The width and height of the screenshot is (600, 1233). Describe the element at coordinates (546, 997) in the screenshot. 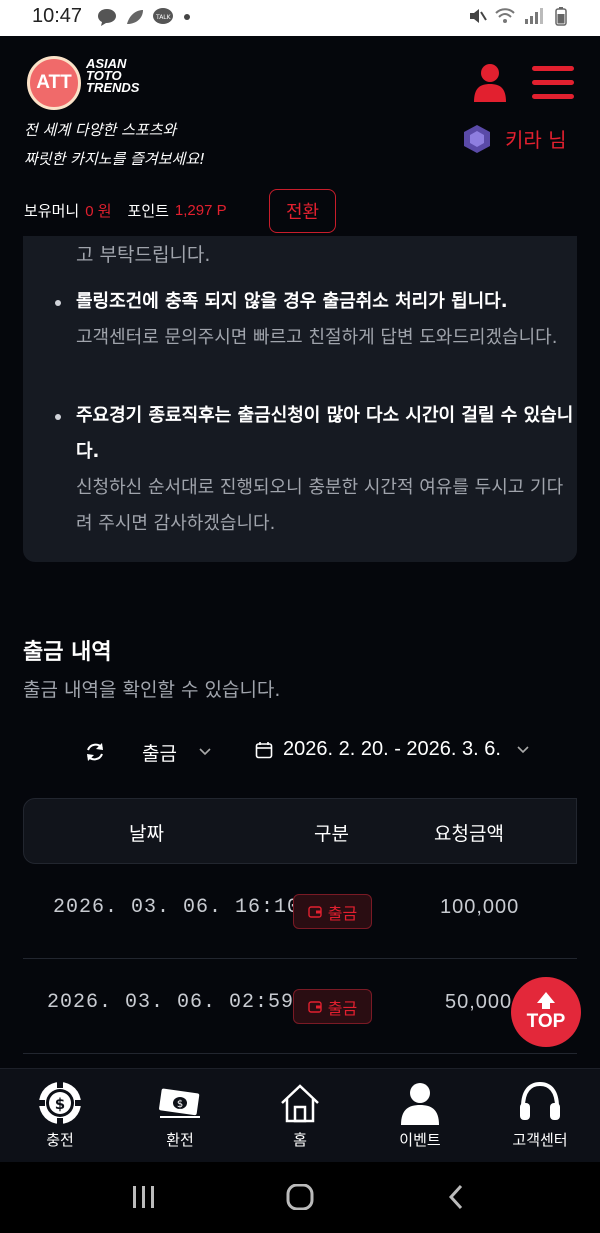

I see `arrow-up-icon` at that location.